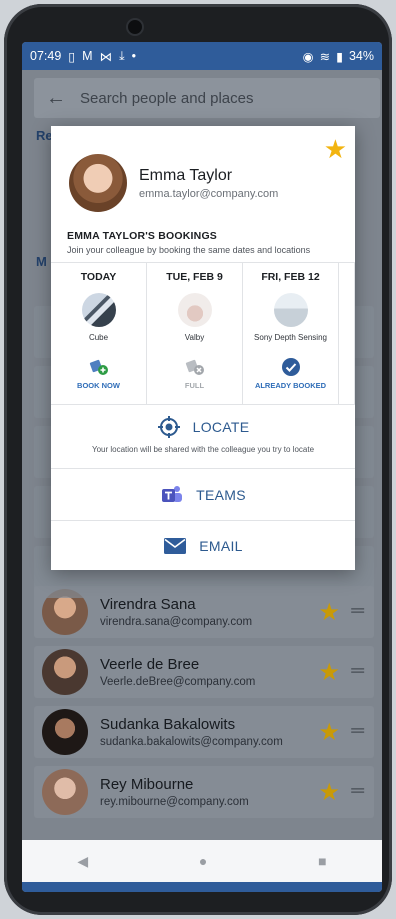 The image size is (396, 919). What do you see at coordinates (290, 277) in the screenshot?
I see `booking-day: FRI, FEB 12` at bounding box center [290, 277].